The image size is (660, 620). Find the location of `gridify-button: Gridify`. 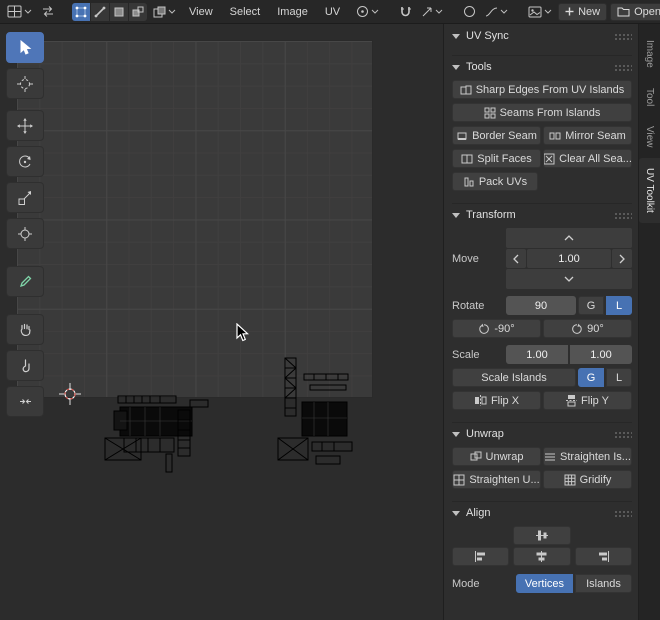

gridify-button: Gridify is located at coordinates (587, 479).